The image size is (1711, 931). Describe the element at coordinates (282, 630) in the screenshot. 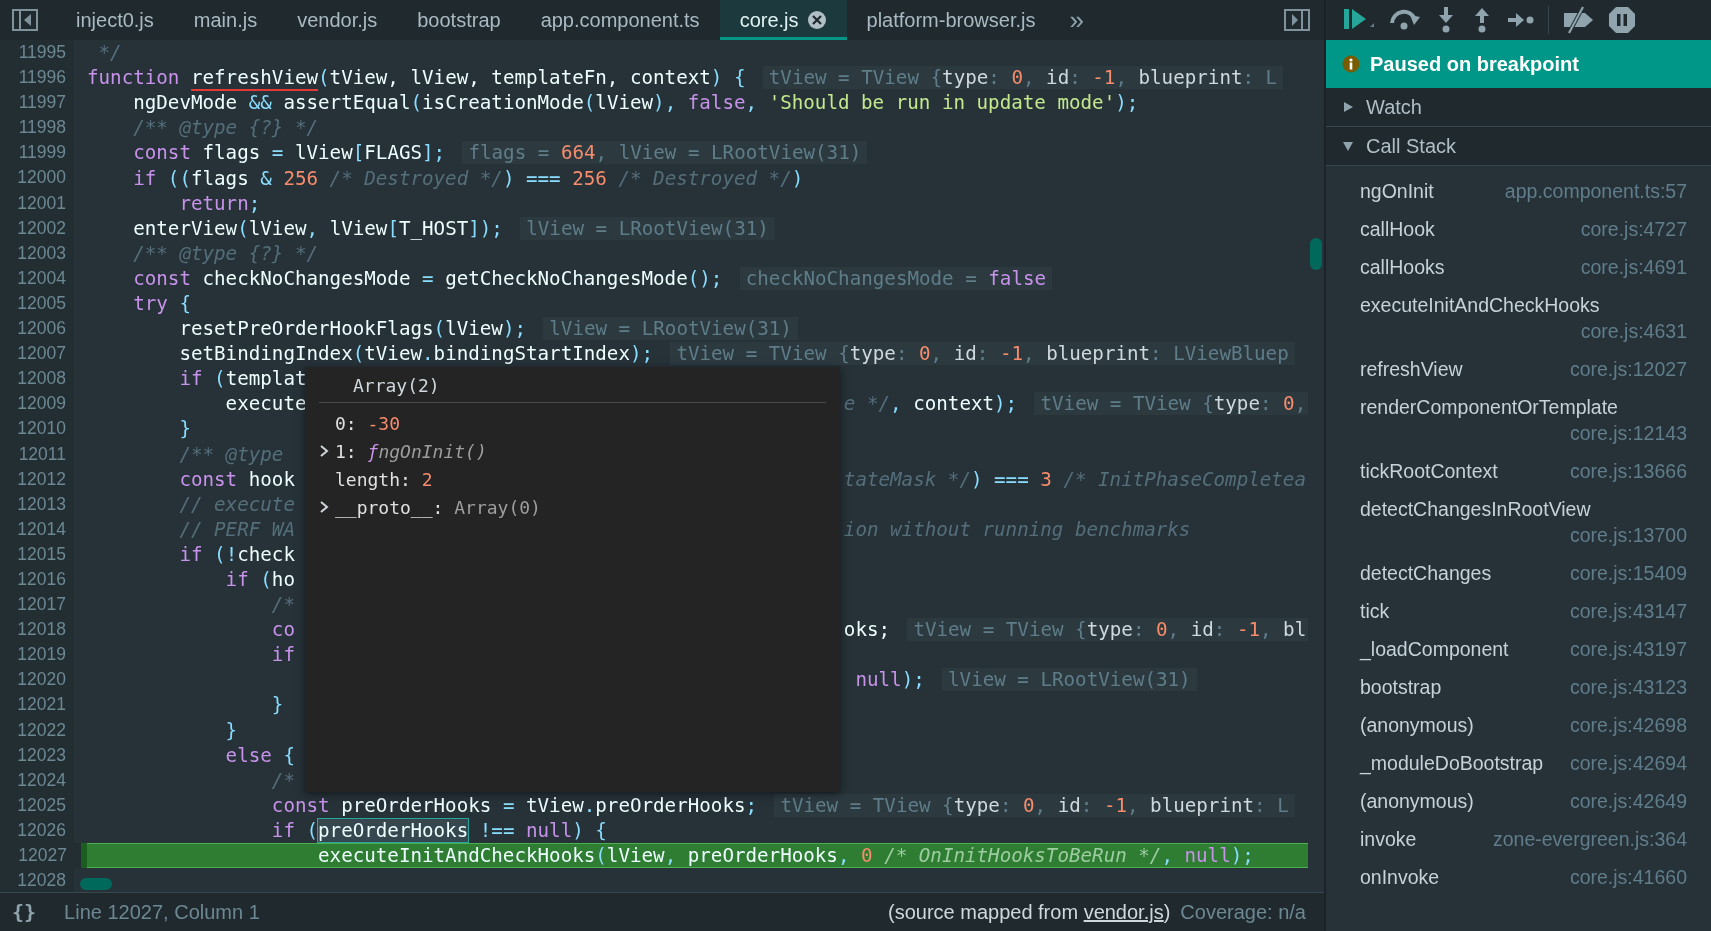

I see `code-text: co` at that location.